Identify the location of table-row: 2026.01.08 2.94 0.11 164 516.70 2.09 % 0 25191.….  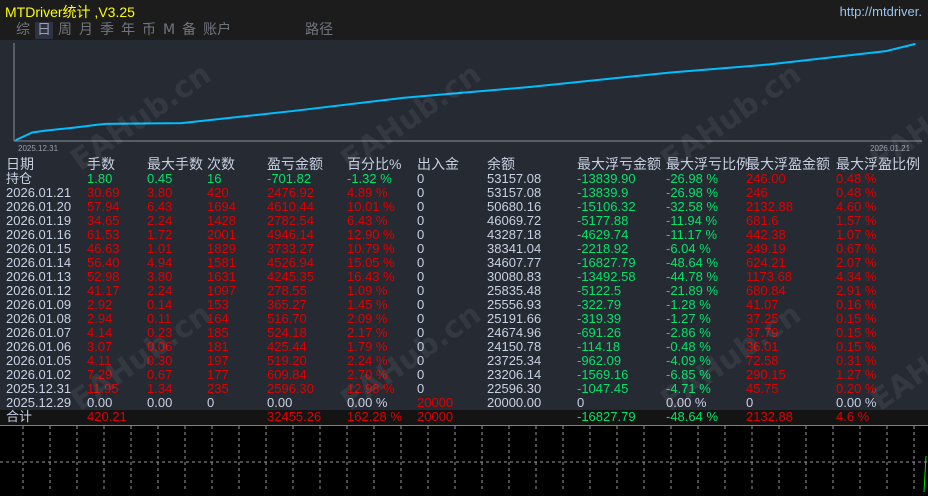
(464, 319).